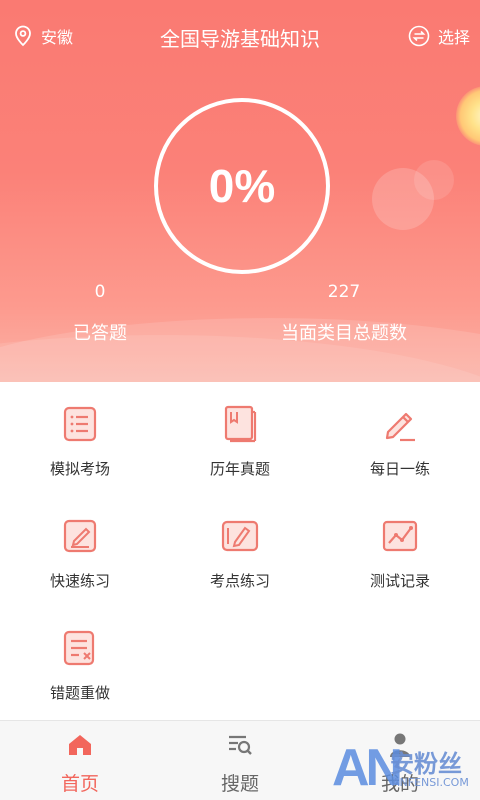 The width and height of the screenshot is (480, 800). What do you see at coordinates (344, 333) in the screenshot?
I see `total-label: 当面类目总题数` at bounding box center [344, 333].